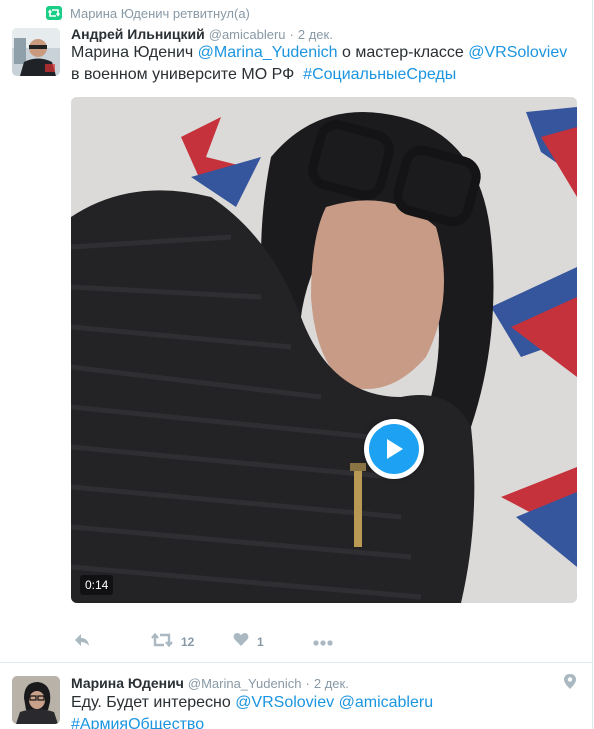 Image resolution: width=594 pixels, height=729 pixels. Describe the element at coordinates (187, 74) in the screenshot. I see `tweet-text-segment: в военном университе МО РФ` at that location.